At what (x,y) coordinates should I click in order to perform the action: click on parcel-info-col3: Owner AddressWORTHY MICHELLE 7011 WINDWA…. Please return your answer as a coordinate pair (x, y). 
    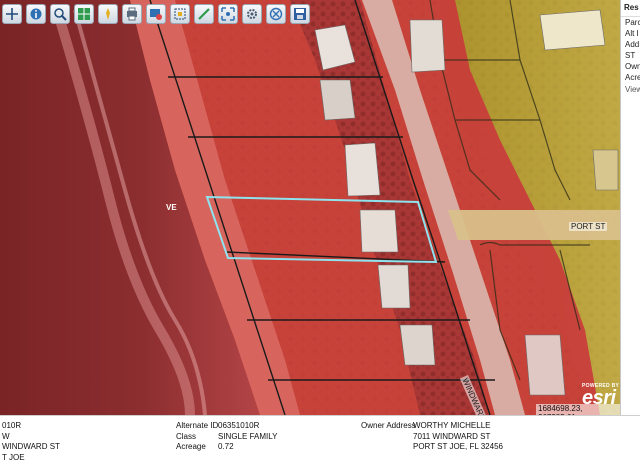
    Looking at the image, I should click on (432, 437).